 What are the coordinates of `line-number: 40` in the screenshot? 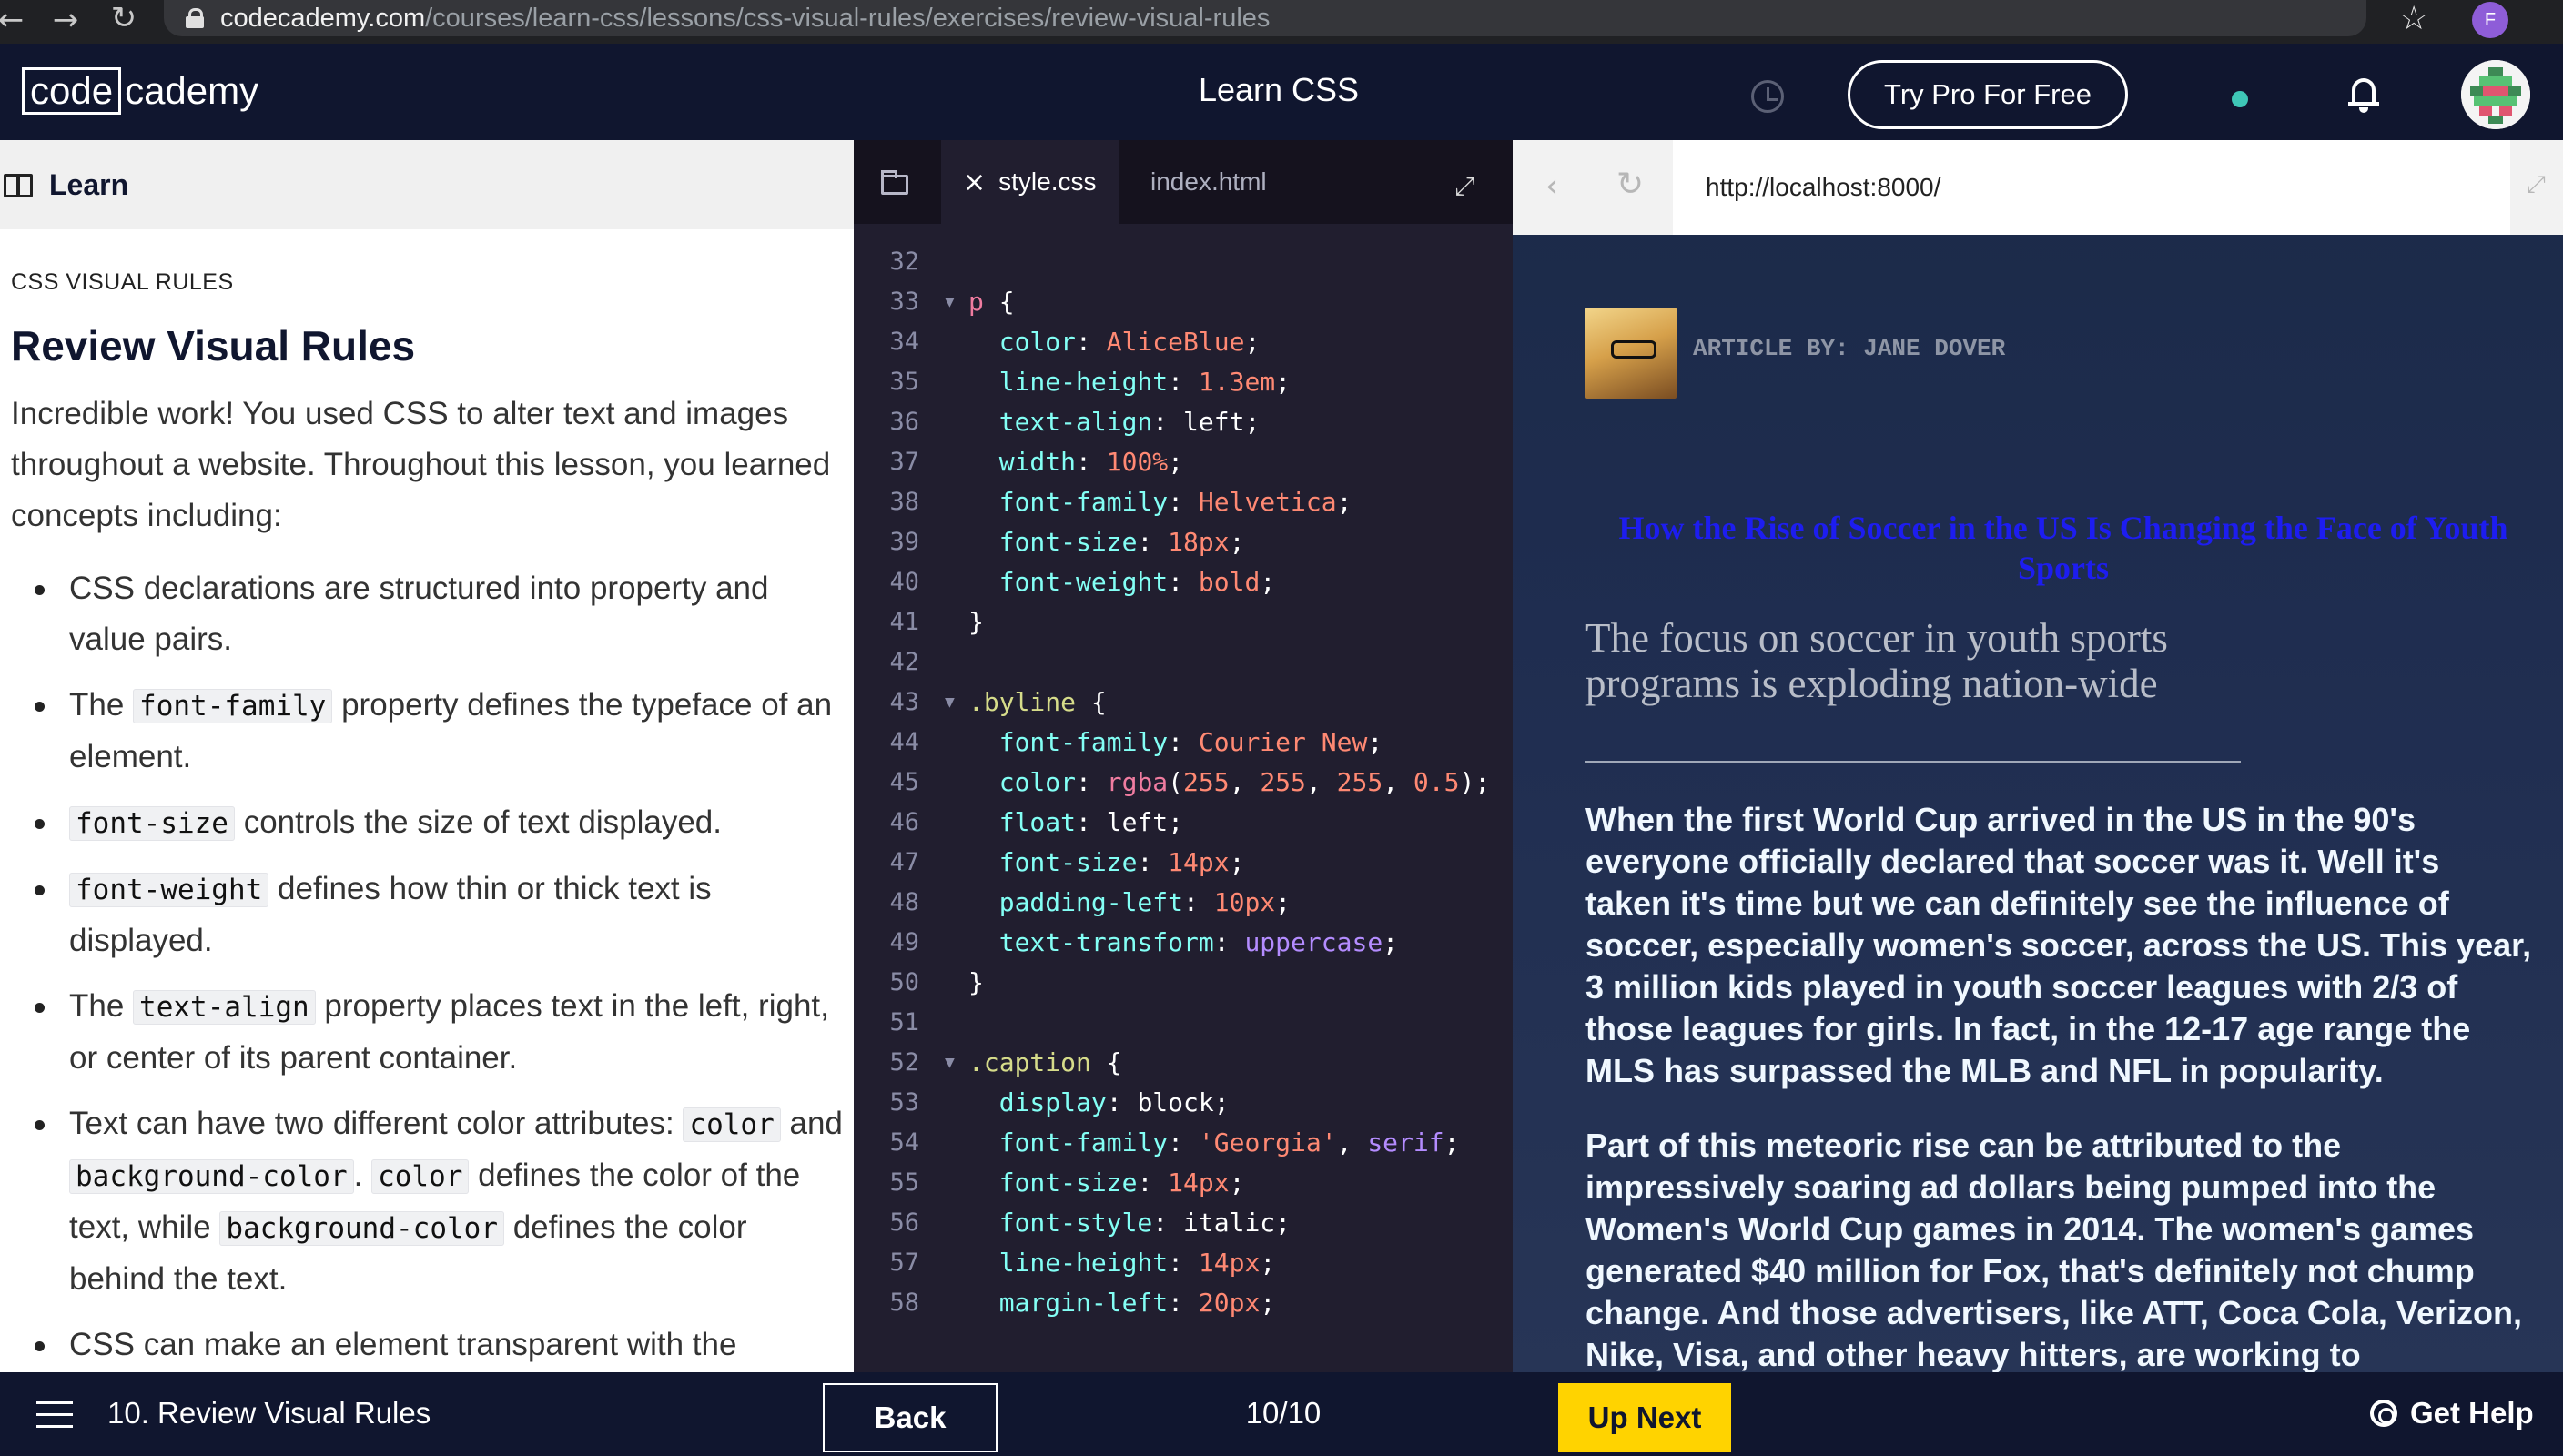 It's located at (904, 582).